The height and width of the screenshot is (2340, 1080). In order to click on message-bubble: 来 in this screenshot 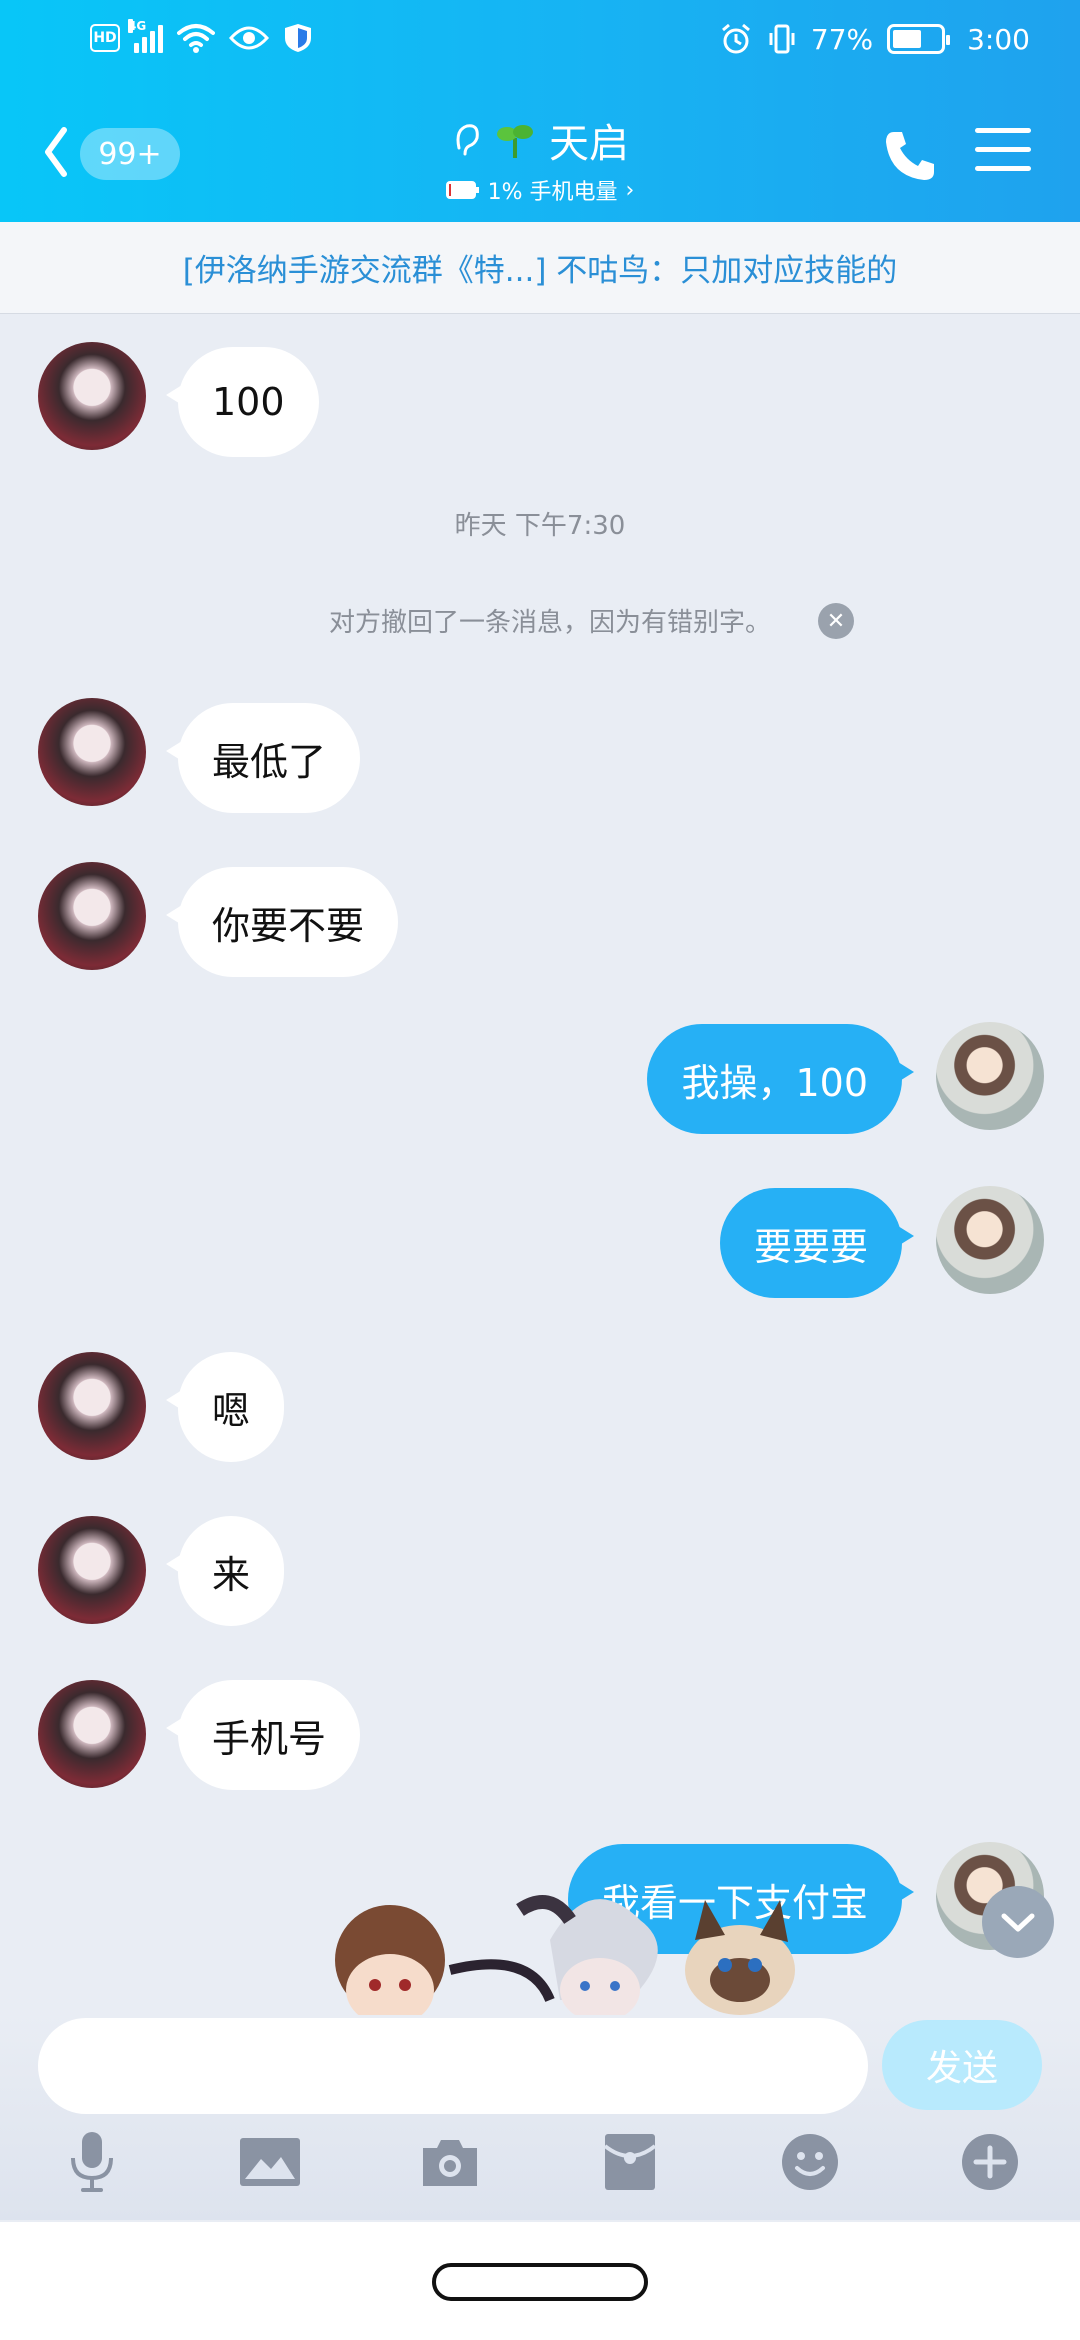, I will do `click(225, 1571)`.